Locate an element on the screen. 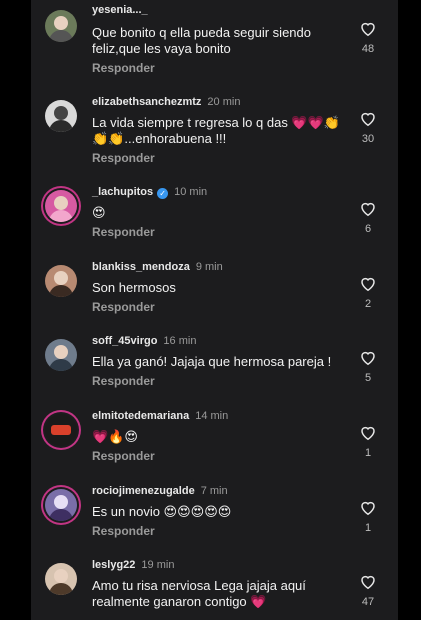 Image resolution: width=421 pixels, height=620 pixels. comment-time: 7 min is located at coordinates (214, 491).